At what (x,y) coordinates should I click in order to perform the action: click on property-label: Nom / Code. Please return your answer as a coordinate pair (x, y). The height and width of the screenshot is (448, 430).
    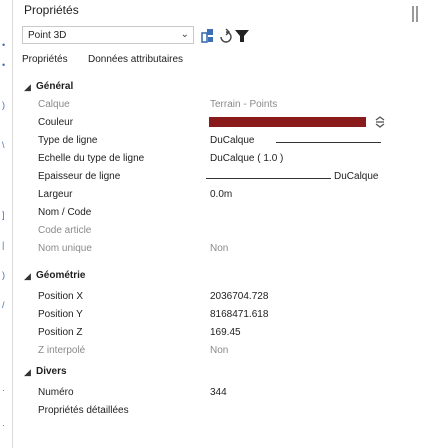
    Looking at the image, I should click on (65, 212).